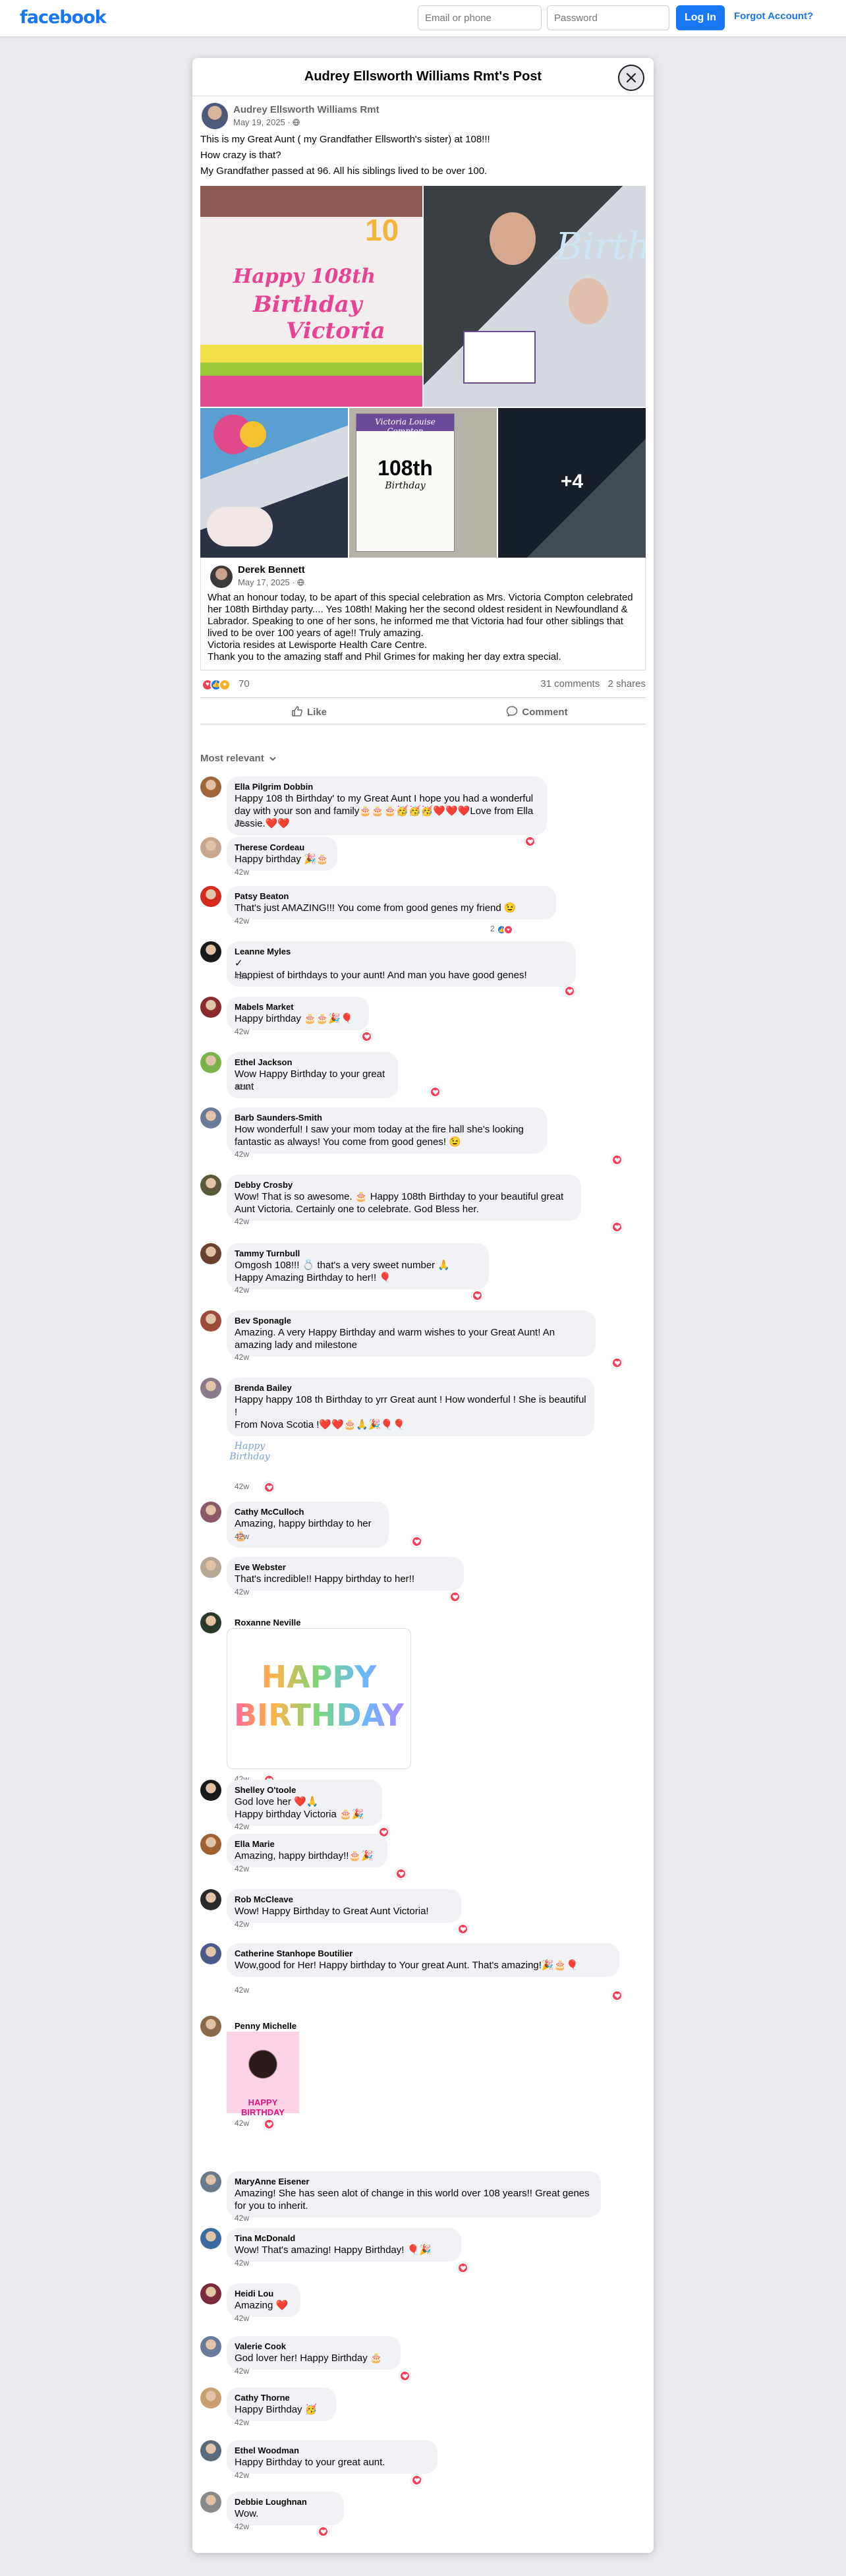 The width and height of the screenshot is (846, 2576). Describe the element at coordinates (411, 1321) in the screenshot. I see `commenter-name: Bev Sponagle` at that location.